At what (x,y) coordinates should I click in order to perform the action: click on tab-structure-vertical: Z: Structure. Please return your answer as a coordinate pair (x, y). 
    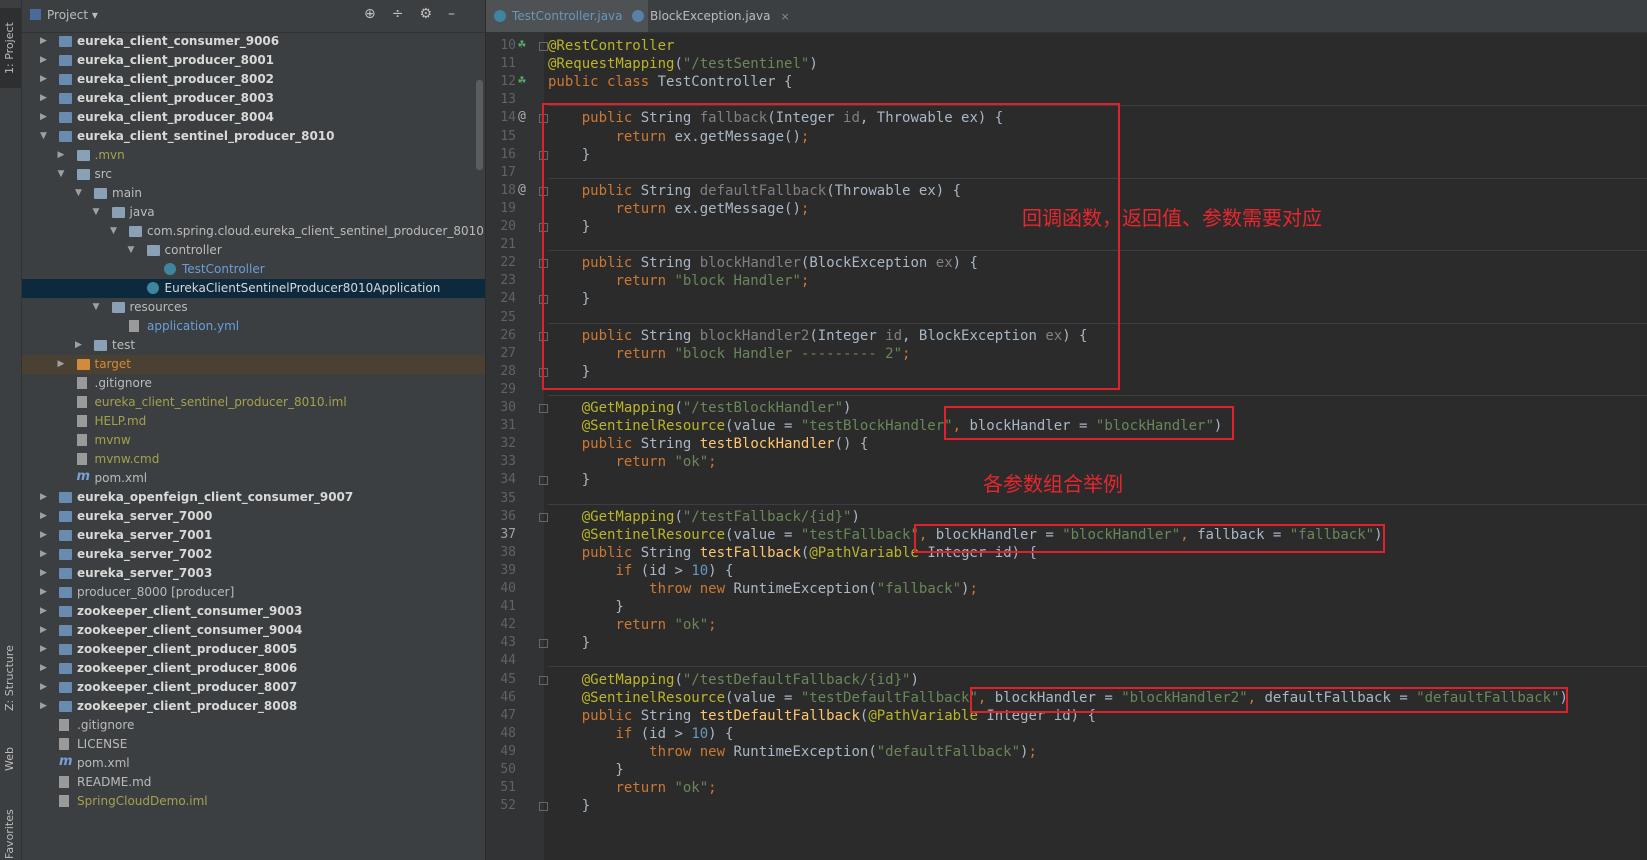
    Looking at the image, I should click on (10, 670).